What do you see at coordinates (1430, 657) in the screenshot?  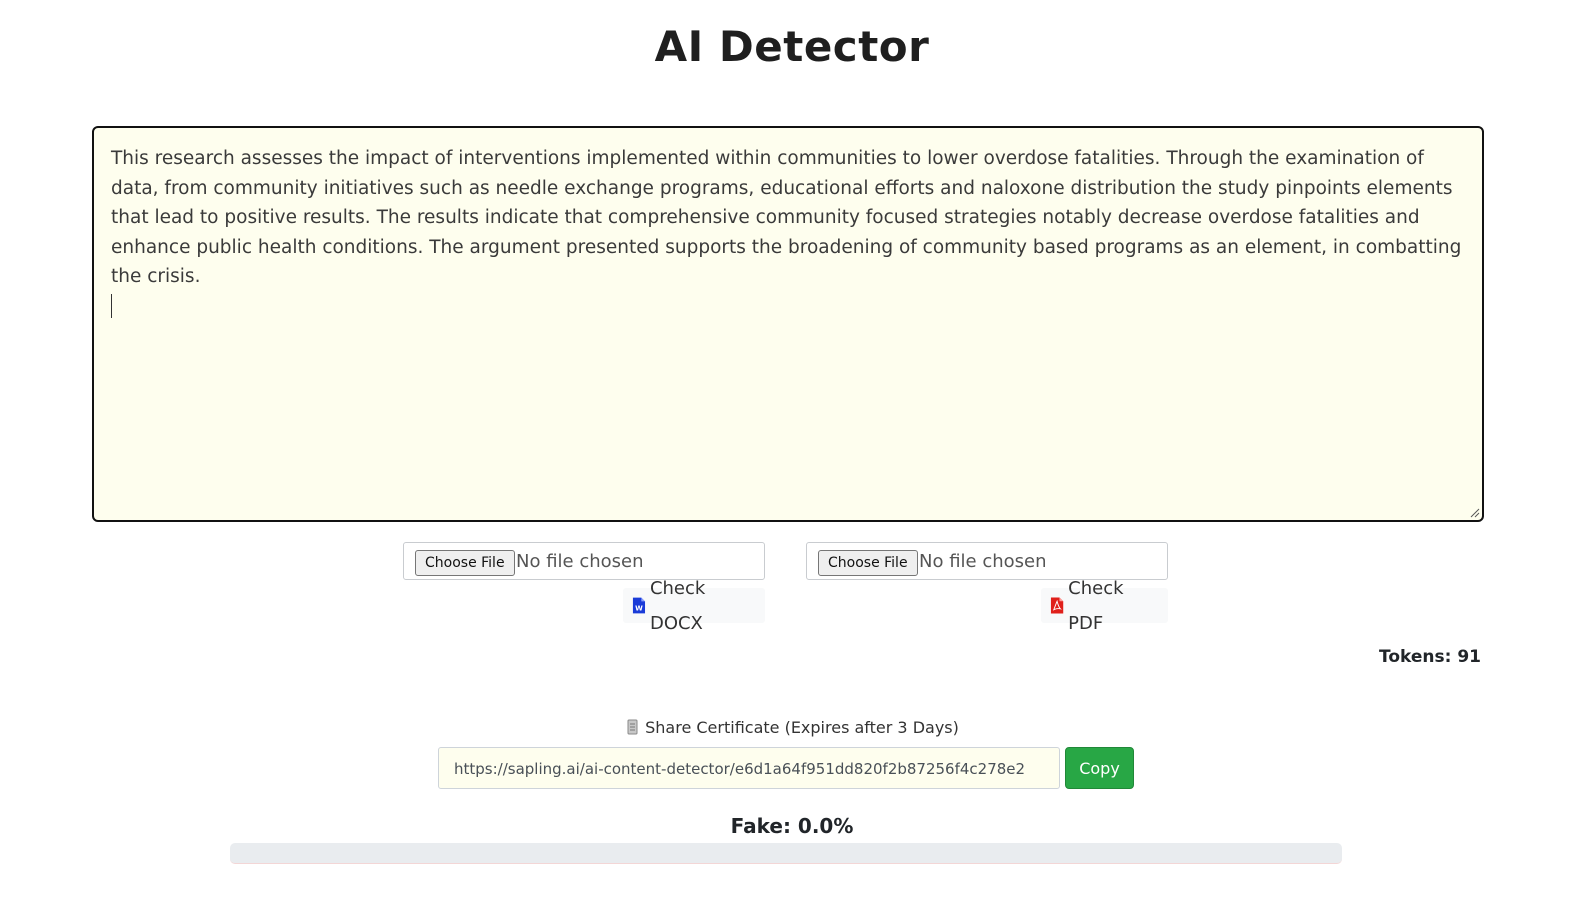 I see `token-count: Tokens: 91` at bounding box center [1430, 657].